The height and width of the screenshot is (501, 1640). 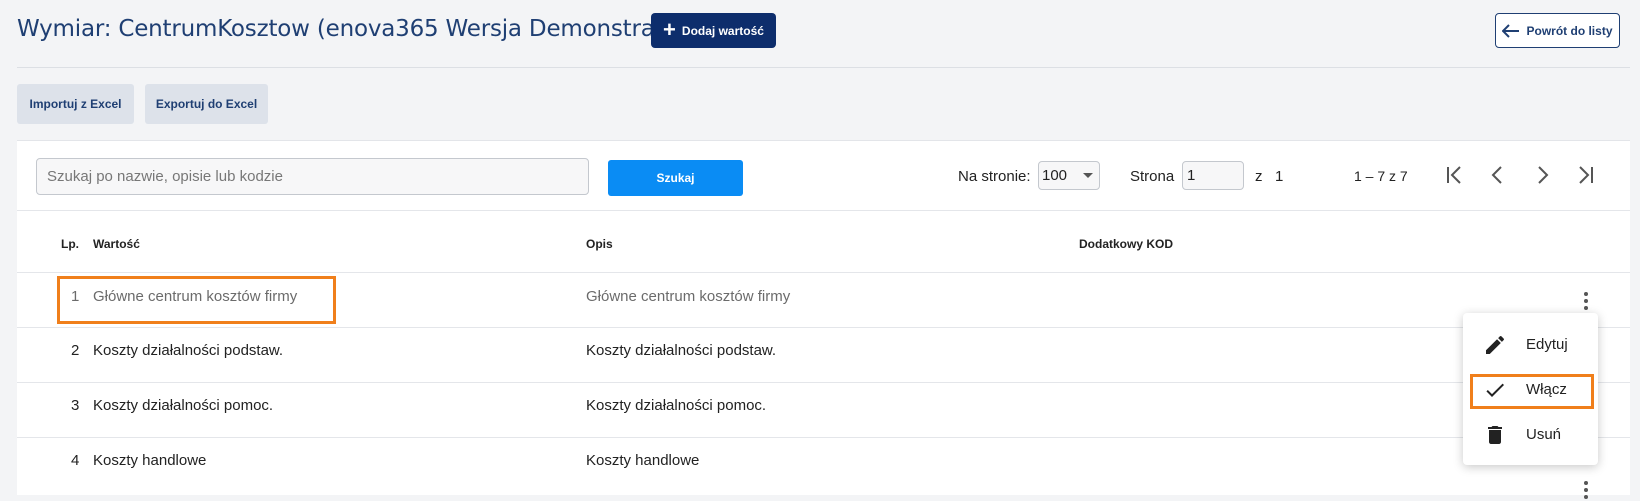 I want to click on total-pages: 1, so click(x=1279, y=176).